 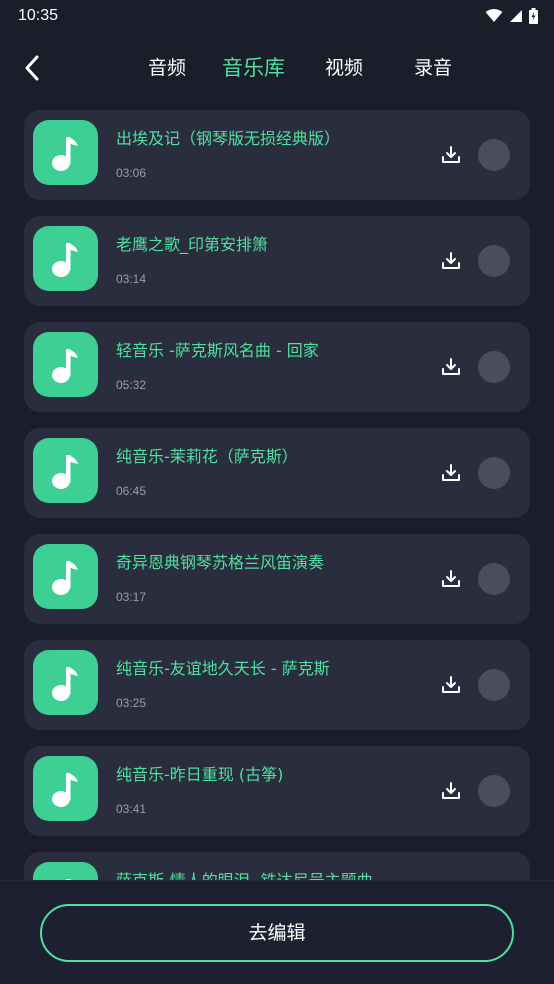 What do you see at coordinates (207, 456) in the screenshot?
I see `track-title: 纯音乐-茉莉花（萨克斯）` at bounding box center [207, 456].